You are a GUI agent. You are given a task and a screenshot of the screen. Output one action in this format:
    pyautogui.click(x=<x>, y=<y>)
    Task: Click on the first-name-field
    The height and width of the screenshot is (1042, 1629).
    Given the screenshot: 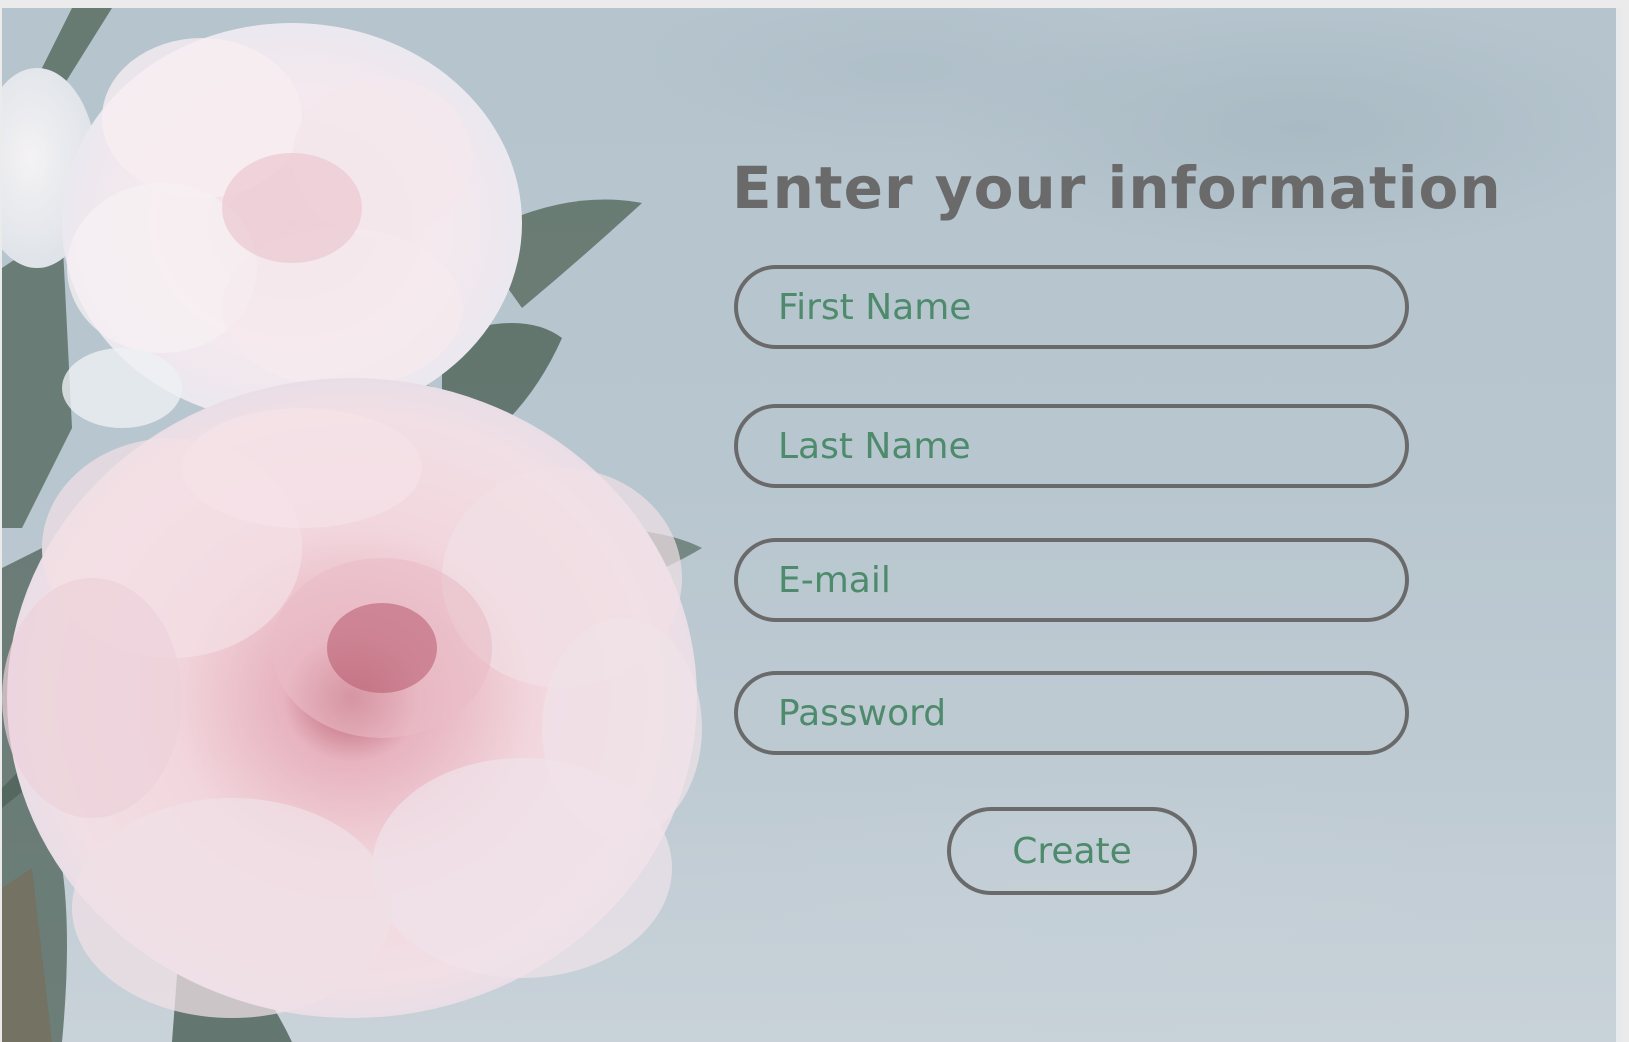 What is the action you would take?
    pyautogui.click(x=1071, y=307)
    